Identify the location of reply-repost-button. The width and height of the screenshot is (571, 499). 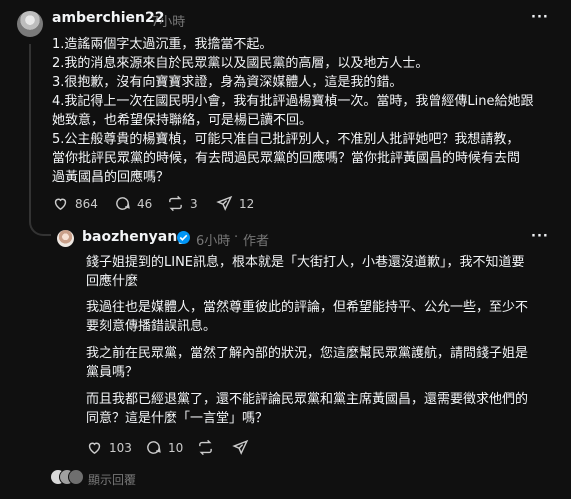
(205, 447).